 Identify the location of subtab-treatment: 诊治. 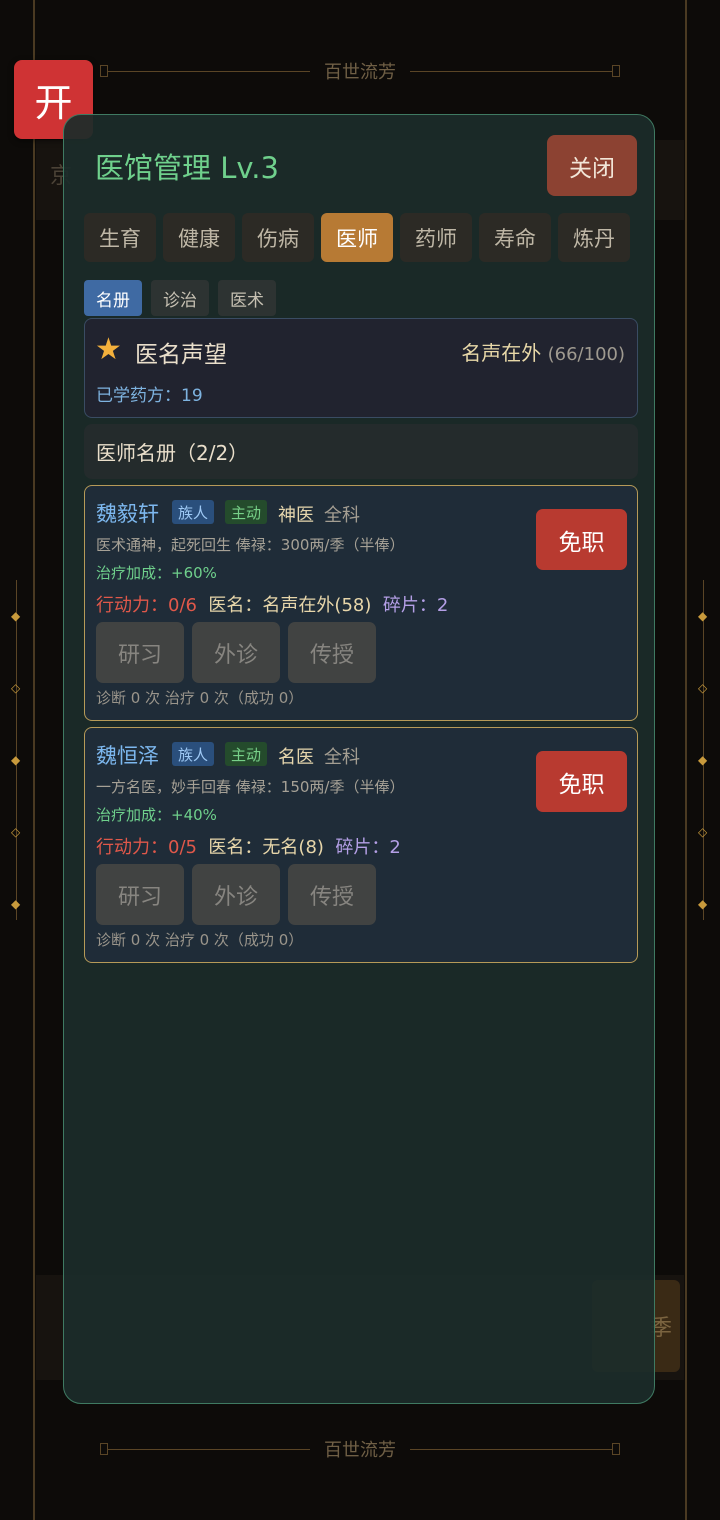
(180, 298).